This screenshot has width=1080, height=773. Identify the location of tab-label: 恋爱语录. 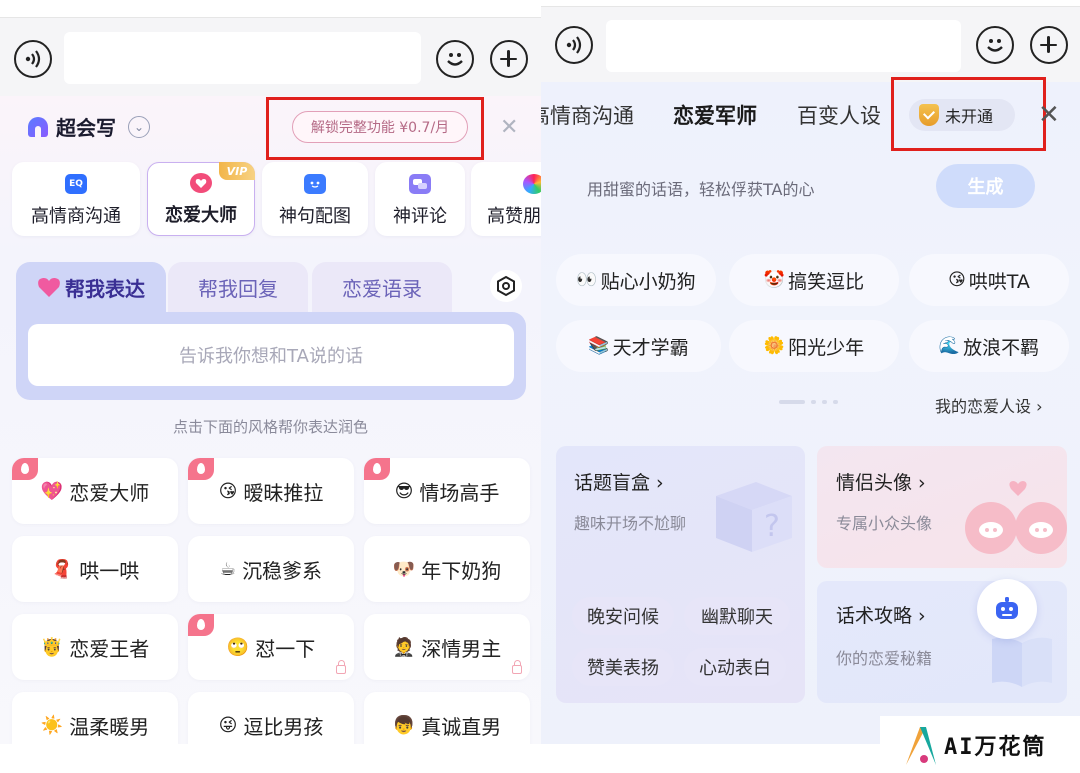
(382, 288).